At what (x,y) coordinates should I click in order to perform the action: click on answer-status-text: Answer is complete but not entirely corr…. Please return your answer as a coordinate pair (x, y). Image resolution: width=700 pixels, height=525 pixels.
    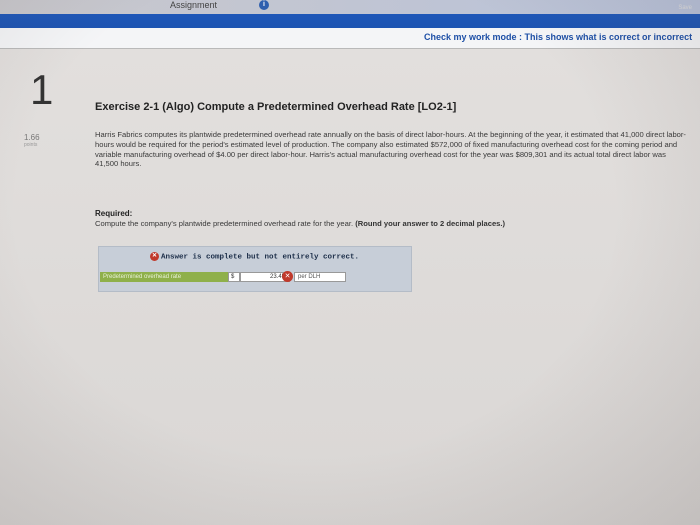
    Looking at the image, I should click on (260, 257).